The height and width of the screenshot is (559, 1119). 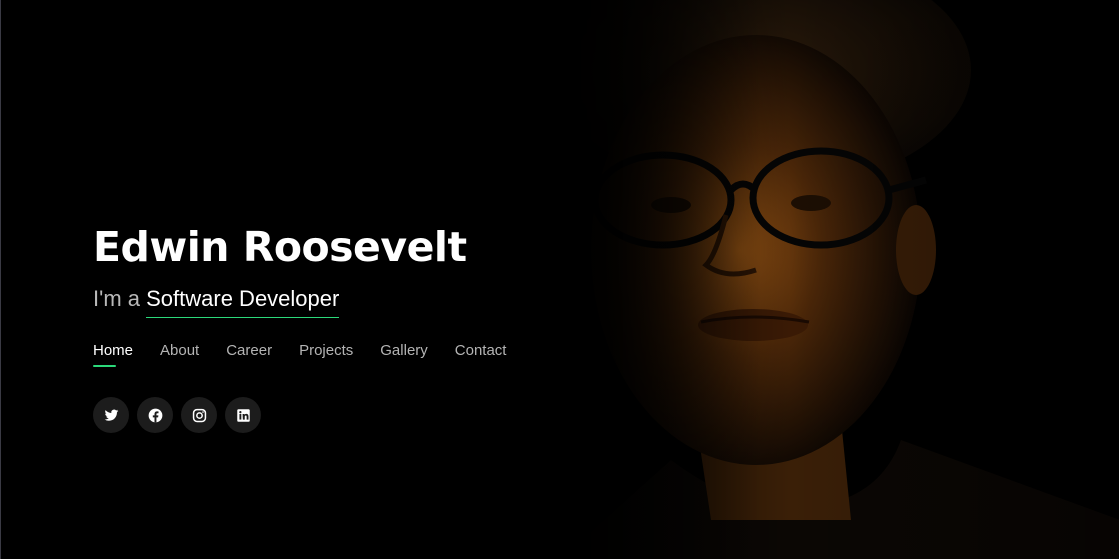 I want to click on facebook-button, so click(x=155, y=415).